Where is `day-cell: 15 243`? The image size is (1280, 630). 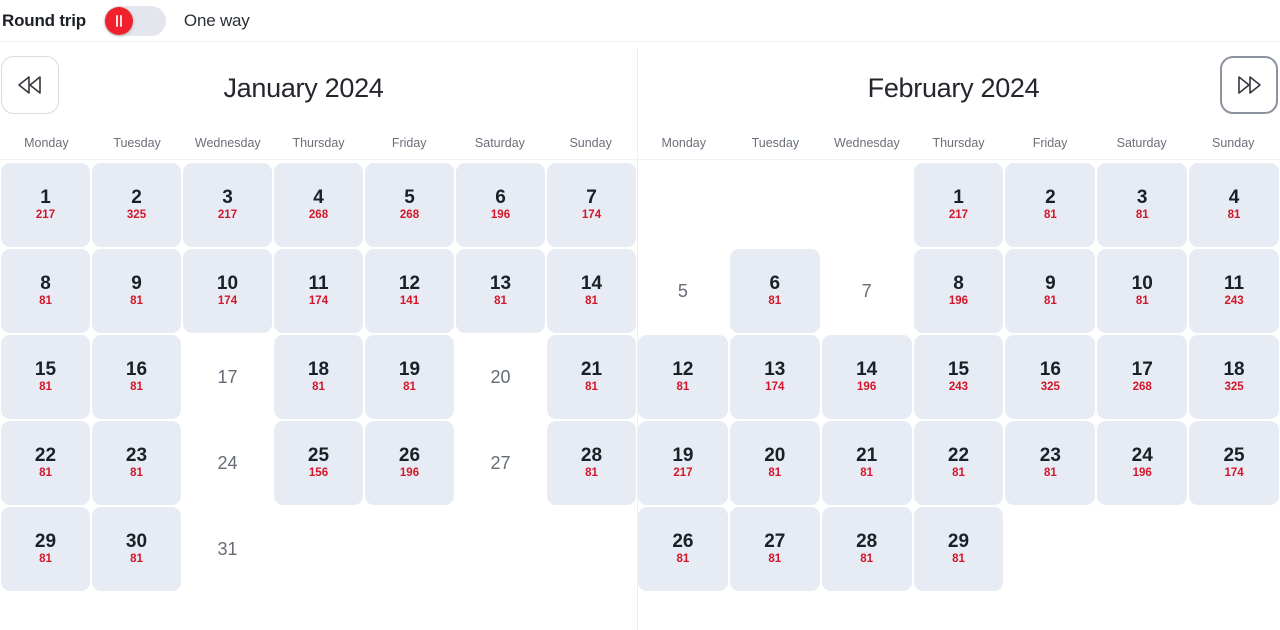 day-cell: 15 243 is located at coordinates (958, 377).